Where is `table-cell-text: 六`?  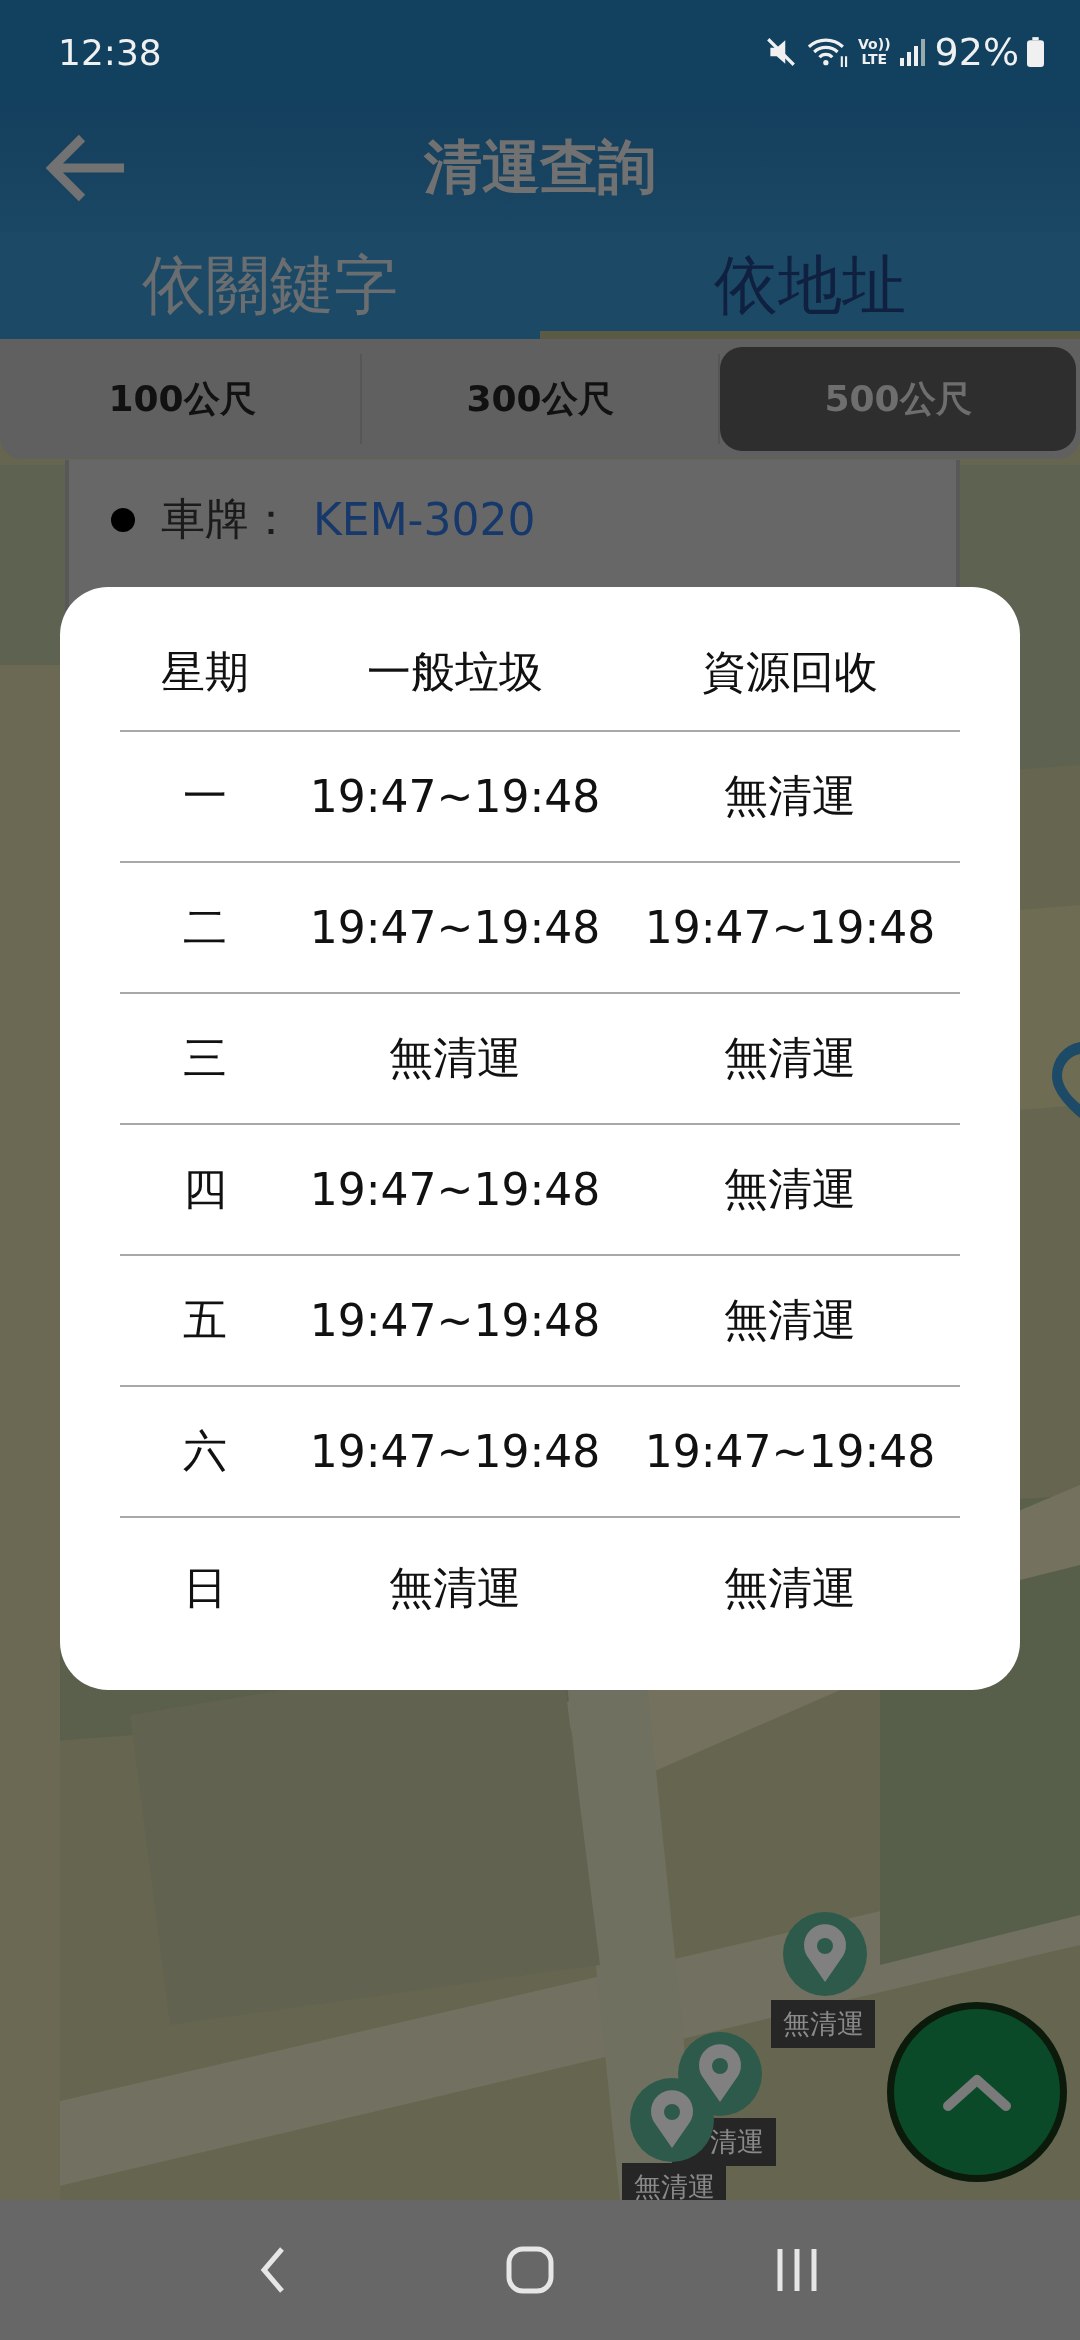
table-cell-text: 六 is located at coordinates (205, 1451).